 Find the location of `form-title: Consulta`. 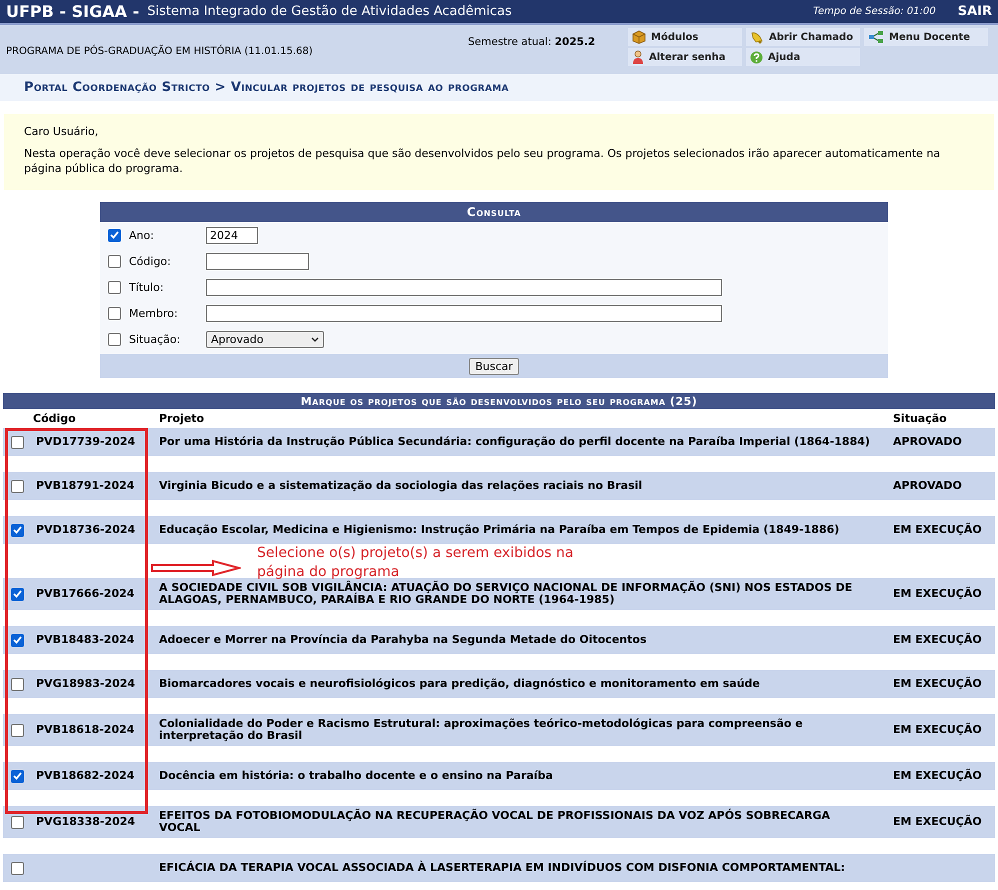

form-title: Consulta is located at coordinates (494, 212).